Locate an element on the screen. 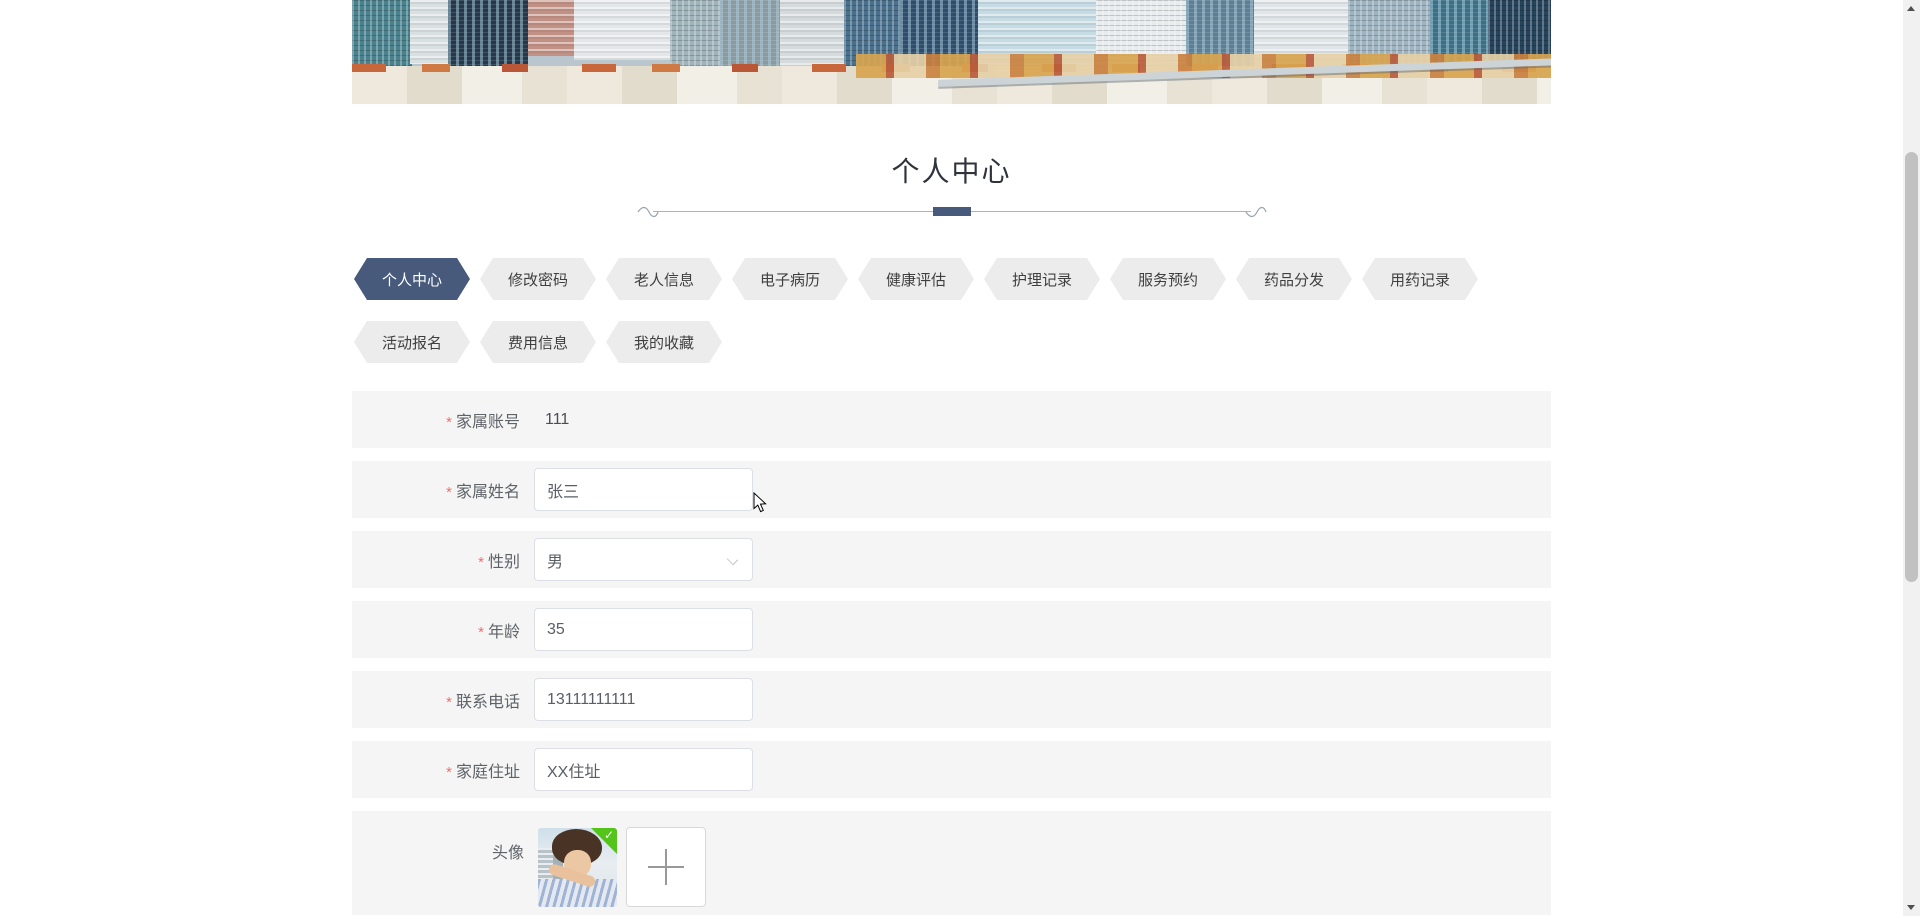  form-row-avatar: 头像 ✓ is located at coordinates (951, 863).